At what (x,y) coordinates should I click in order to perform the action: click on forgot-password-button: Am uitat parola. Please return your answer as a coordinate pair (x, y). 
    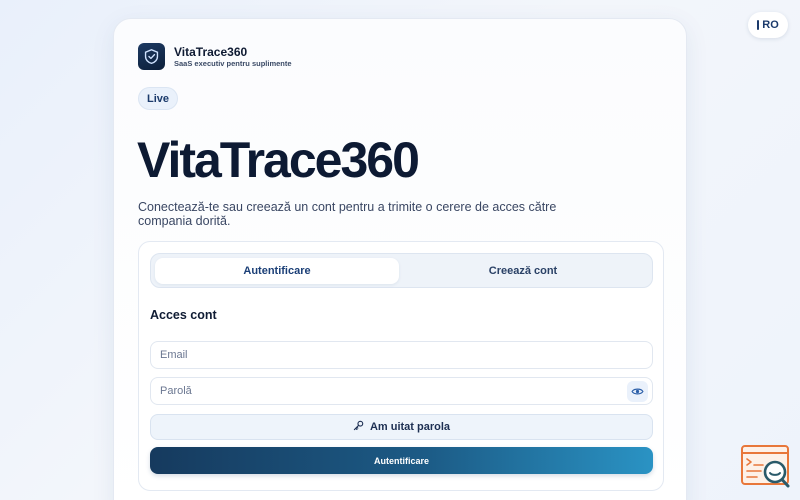
    Looking at the image, I should click on (401, 427).